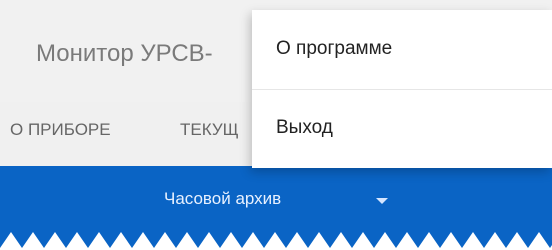 Image resolution: width=552 pixels, height=250 pixels. What do you see at coordinates (222, 199) in the screenshot?
I see `archive-selector-value: Часовой архив` at bounding box center [222, 199].